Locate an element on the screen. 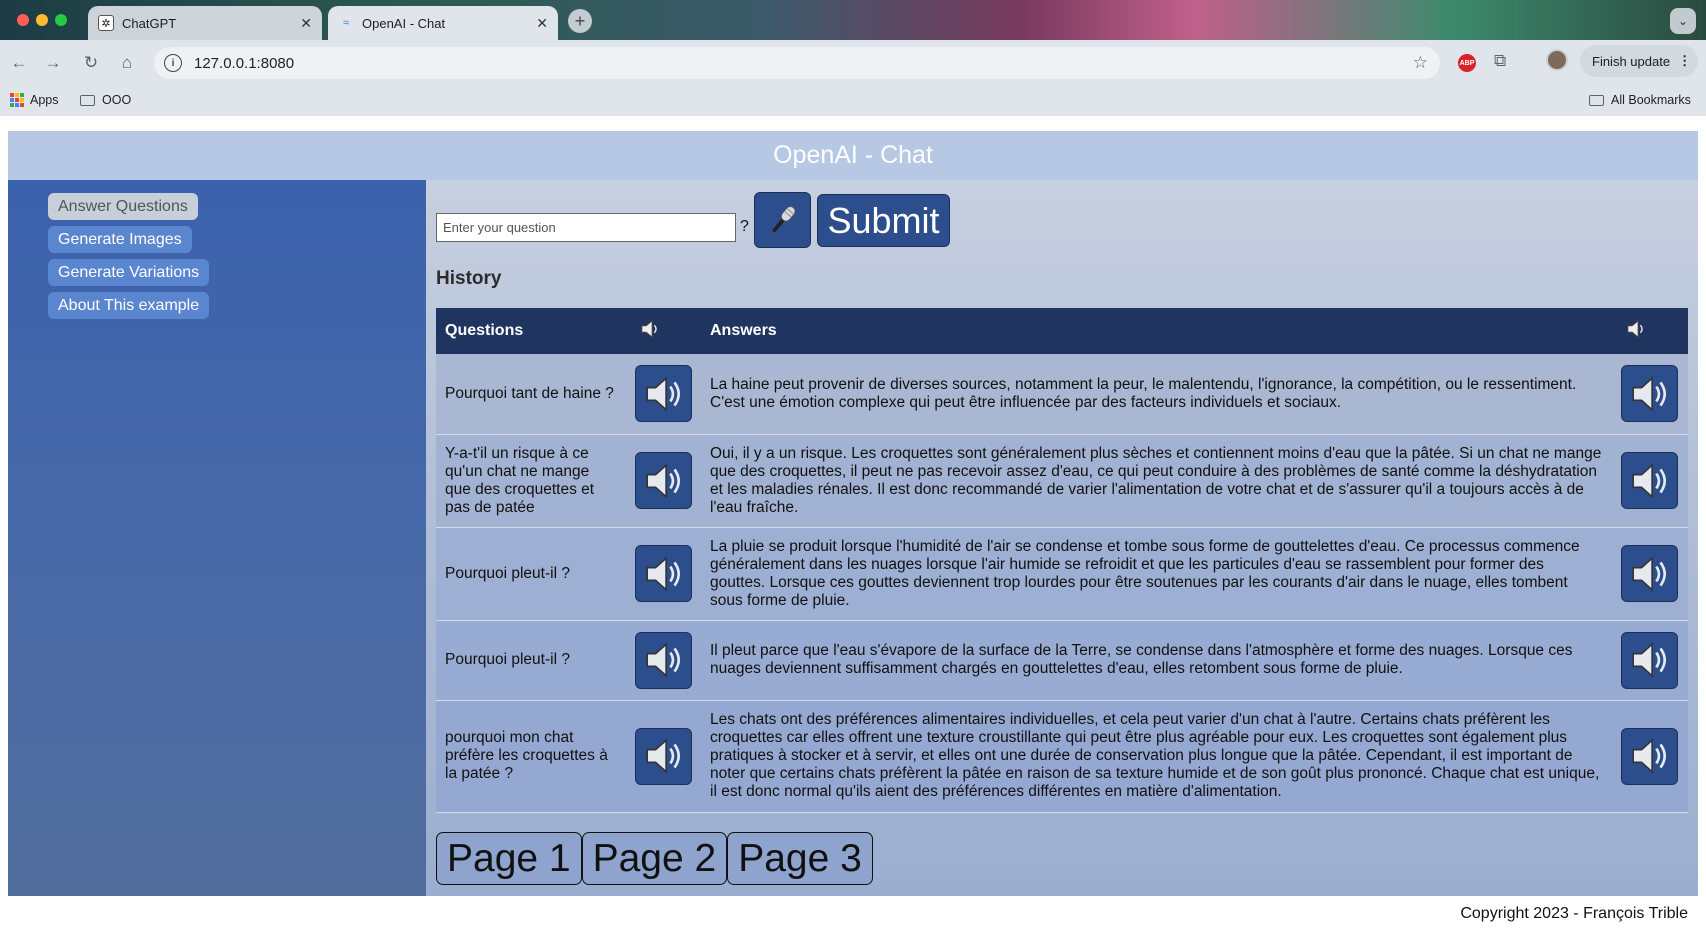  page-3-button: Page 3 is located at coordinates (800, 858).